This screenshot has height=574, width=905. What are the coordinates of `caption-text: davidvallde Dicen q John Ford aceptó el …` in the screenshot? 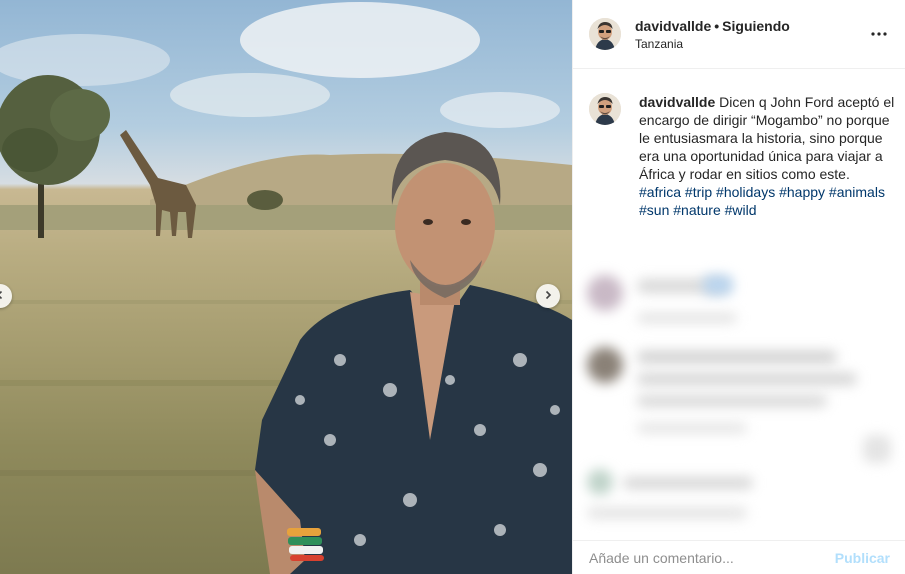 It's located at (768, 138).